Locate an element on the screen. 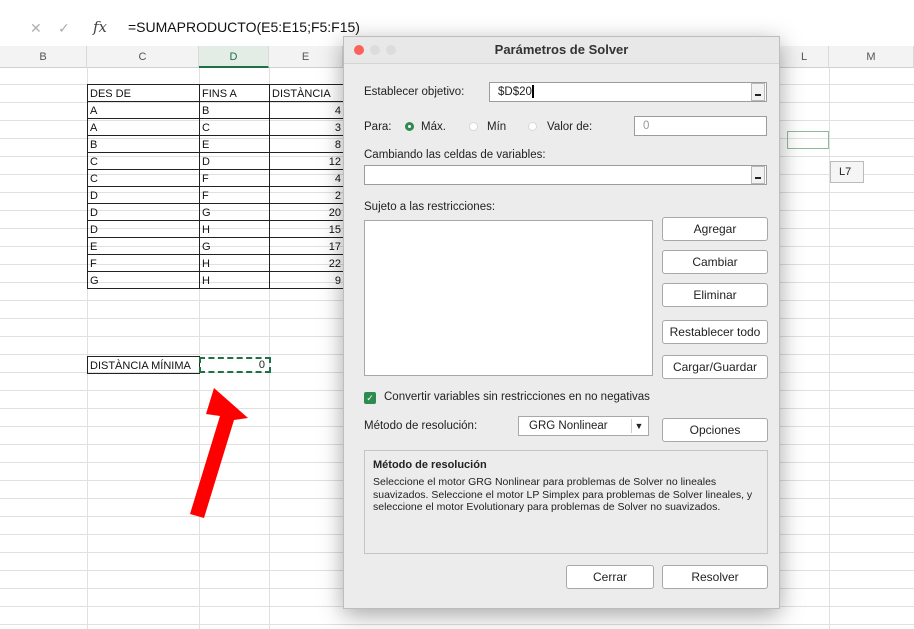 The image size is (914, 629). table-cell-distance: 20 is located at coordinates (306, 212).